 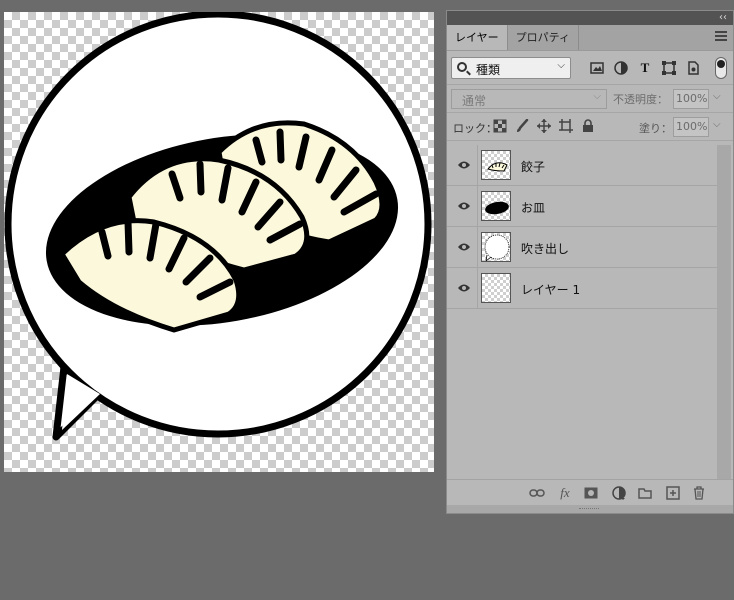 What do you see at coordinates (621, 68) in the screenshot?
I see `adjustment-filter-icon` at bounding box center [621, 68].